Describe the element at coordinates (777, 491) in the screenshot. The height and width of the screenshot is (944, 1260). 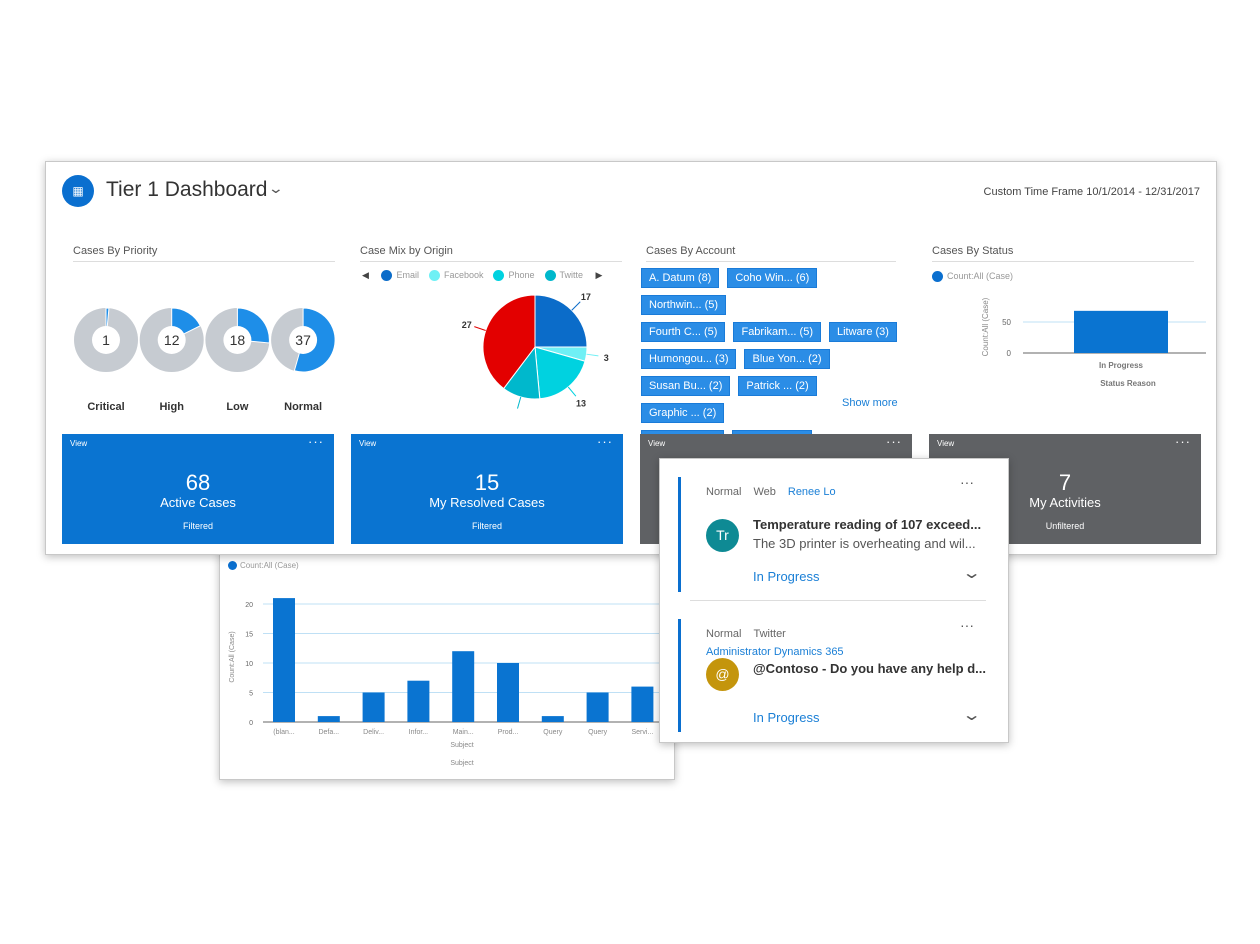
I see `card-meta: Normal Web Renee Lo` at that location.